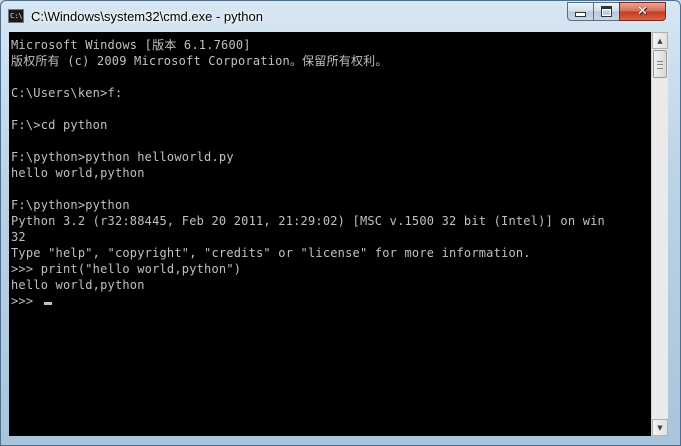 The image size is (681, 446). I want to click on console-prompt-line: >>>, so click(331, 301).